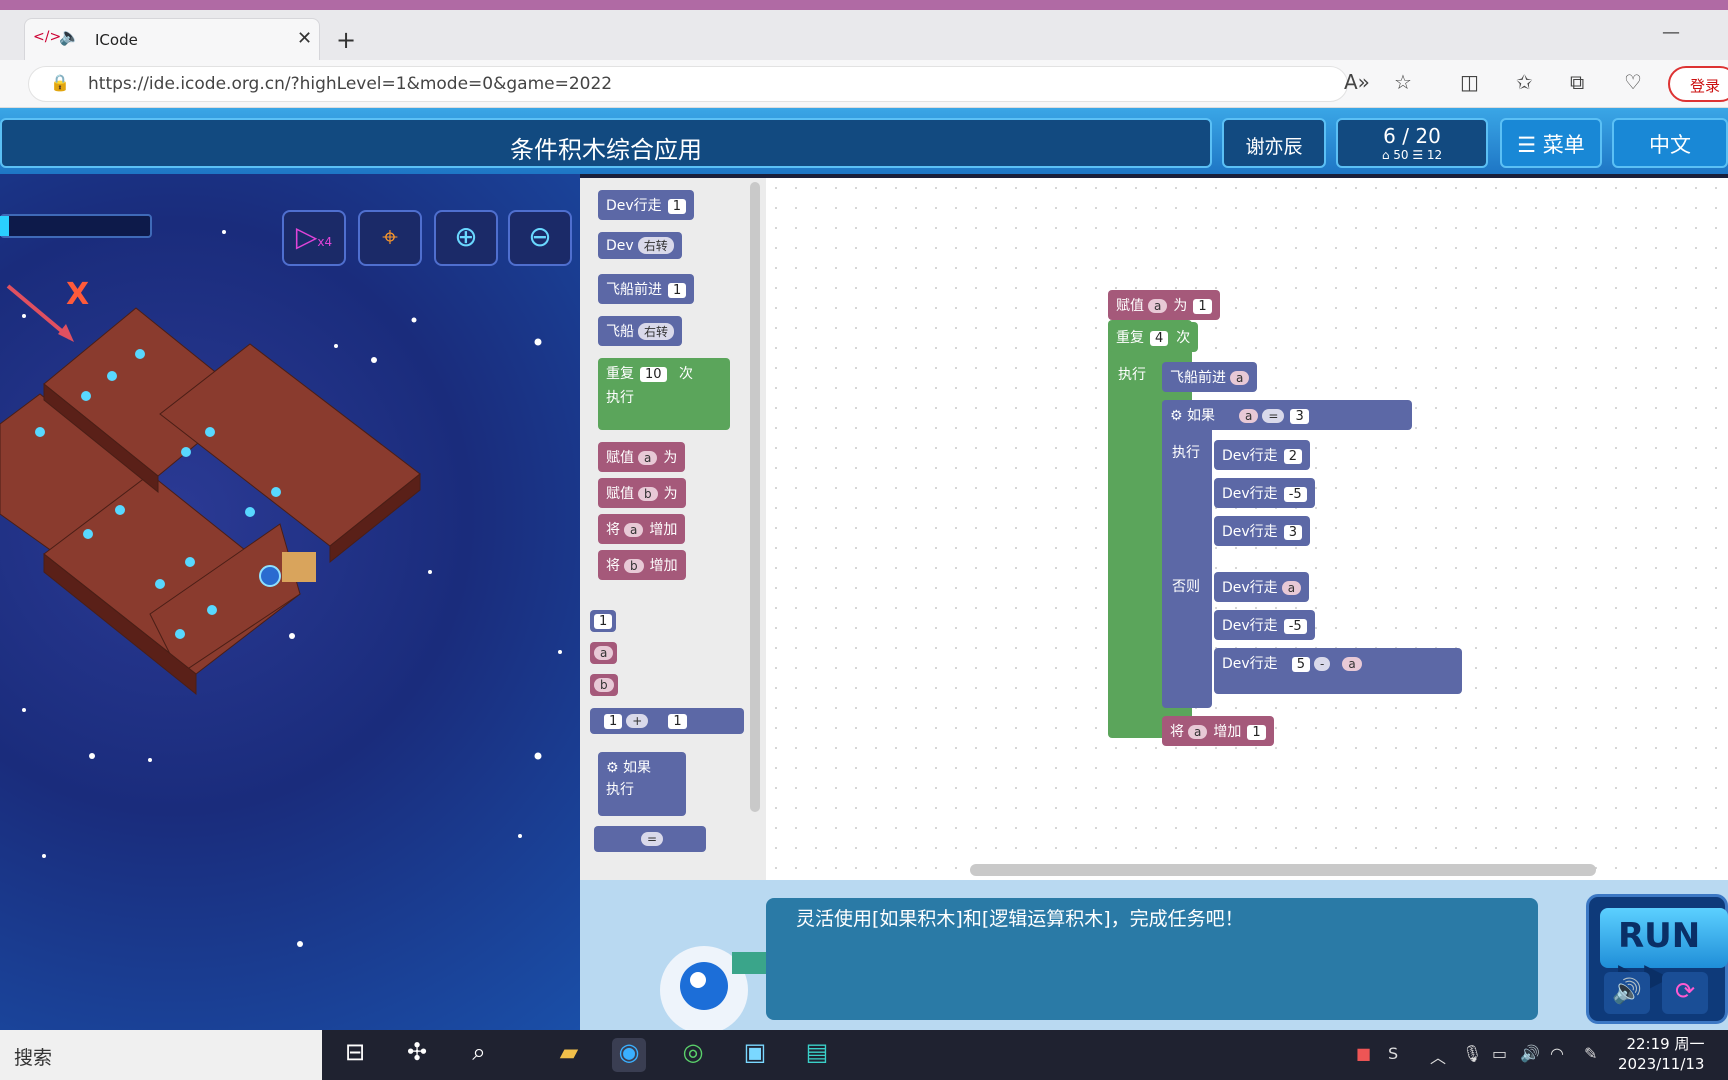 Image resolution: width=1728 pixels, height=1080 pixels. Describe the element at coordinates (667, 721) in the screenshot. I see `toolbox-arithmetic-block: 1 +1` at that location.